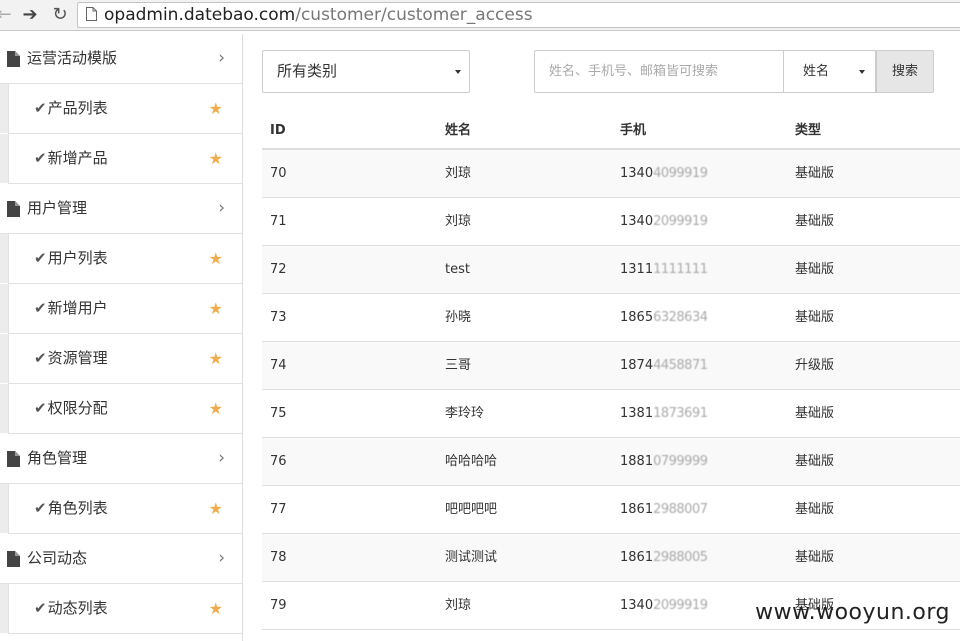 This screenshot has width=960, height=641. I want to click on sidebar-item-add-user: ✔新增用户 ★, so click(121, 309).